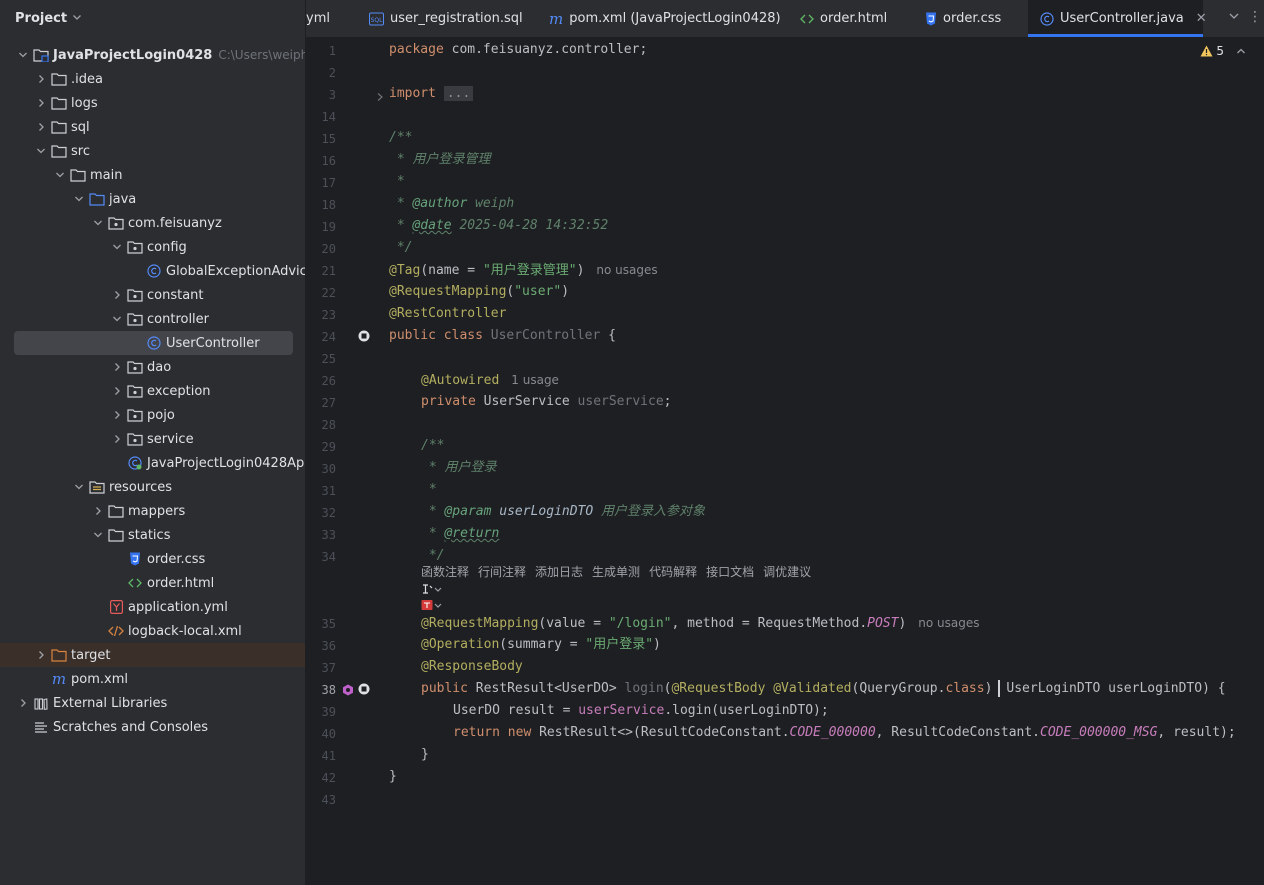  I want to click on tree-item-exception: exception, so click(152, 391).